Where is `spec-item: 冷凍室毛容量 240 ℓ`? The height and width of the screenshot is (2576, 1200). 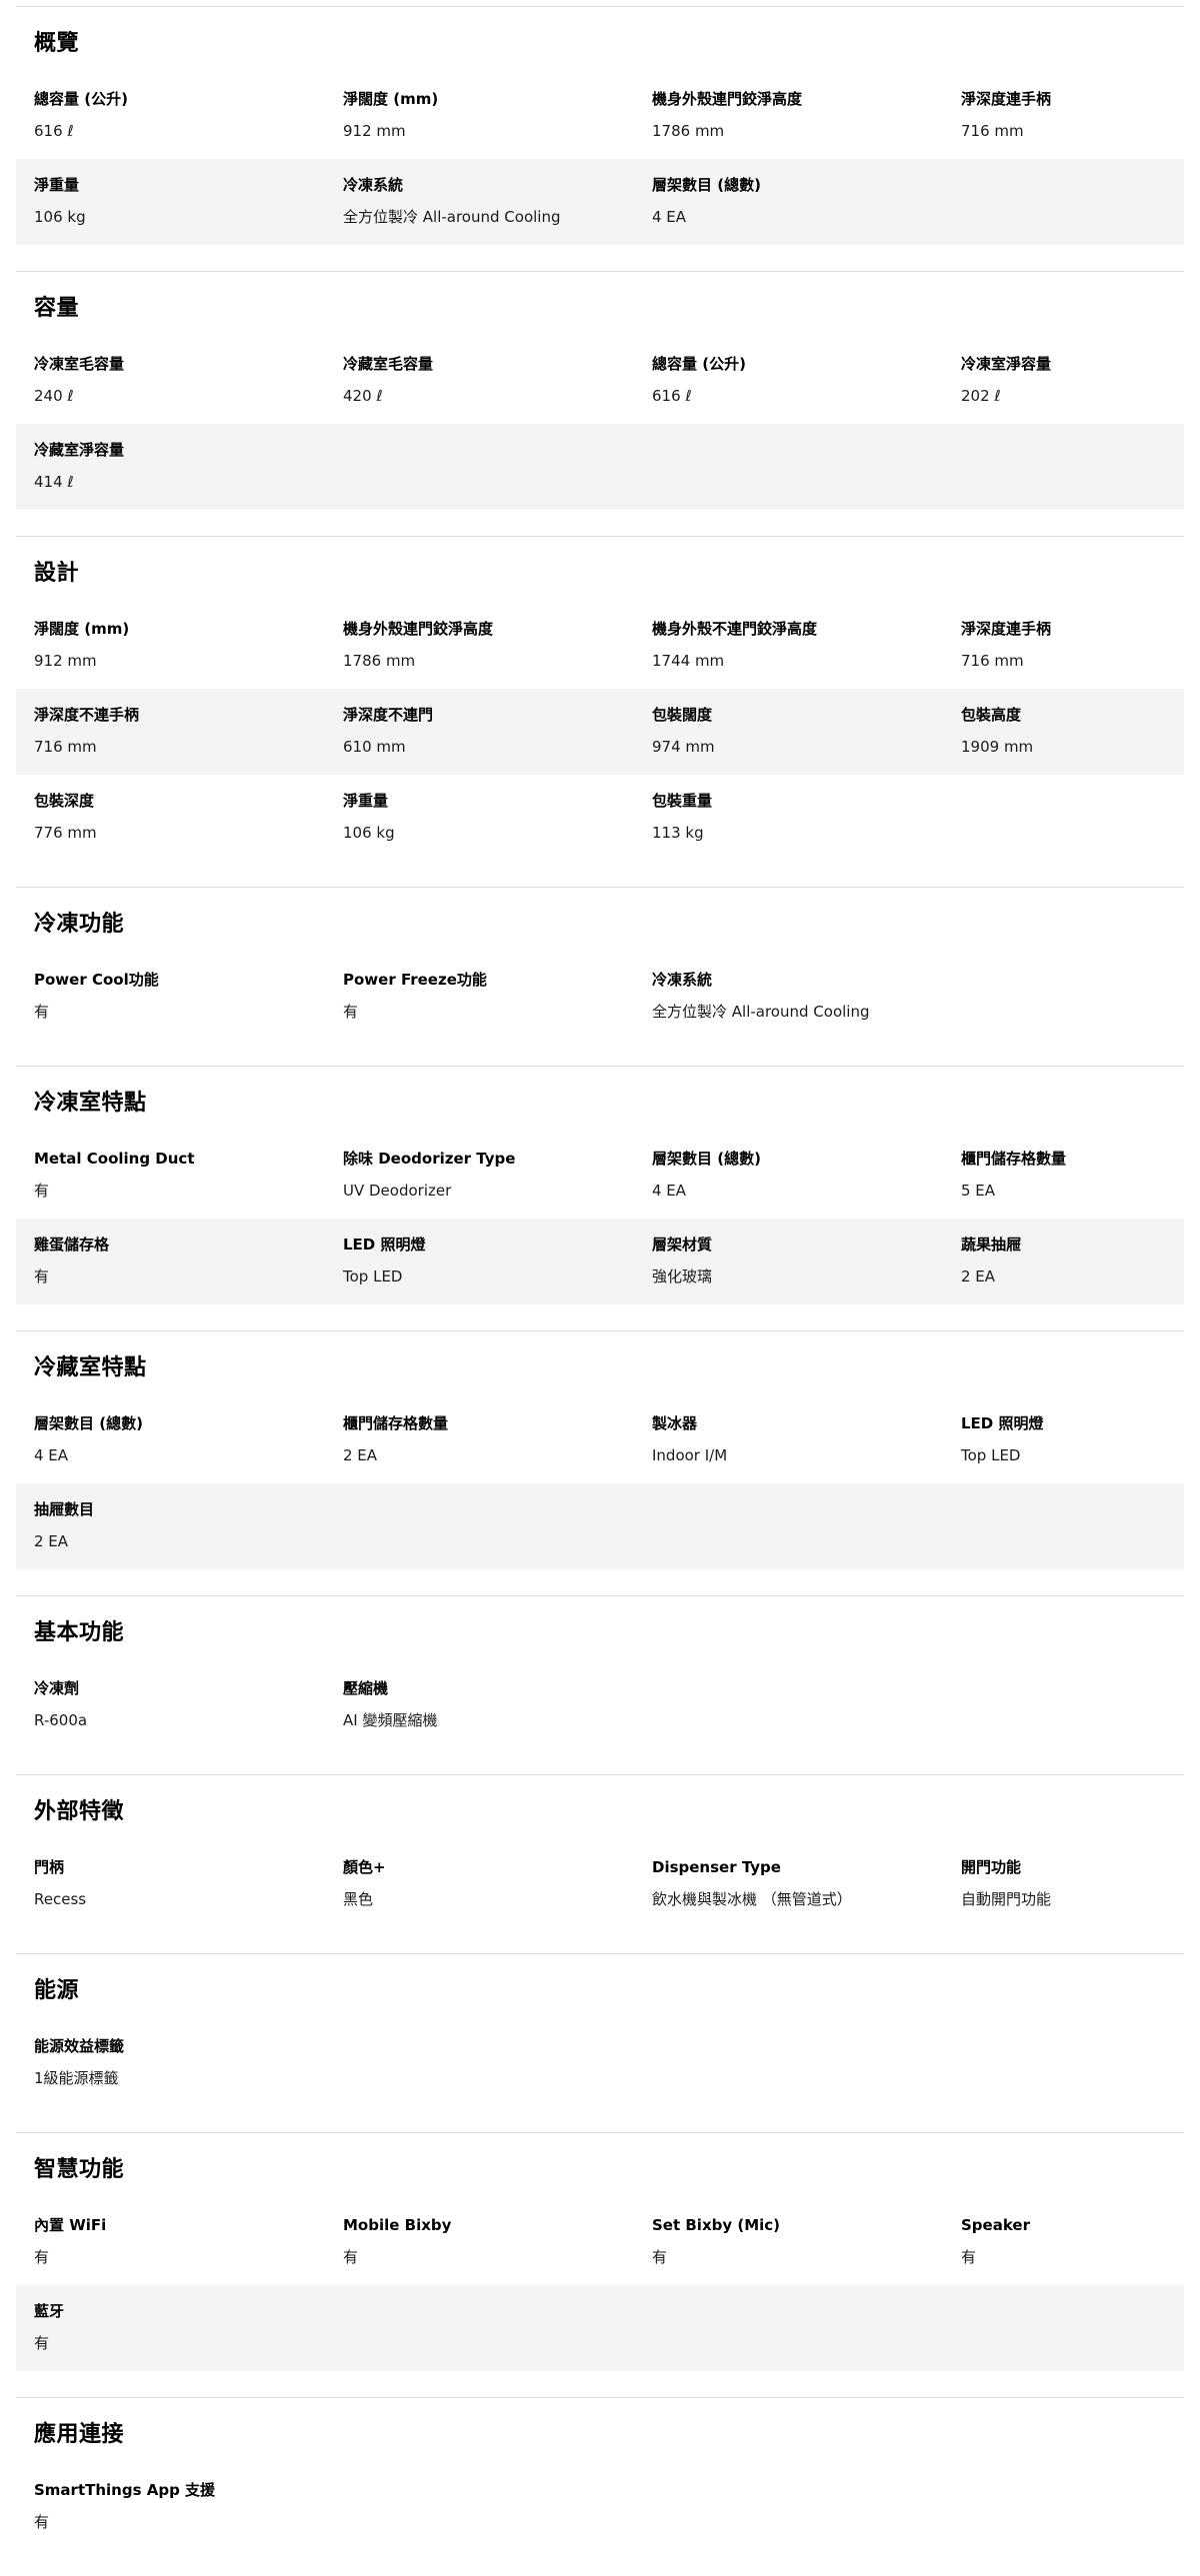 spec-item: 冷凍室毛容量 240 ℓ is located at coordinates (188, 380).